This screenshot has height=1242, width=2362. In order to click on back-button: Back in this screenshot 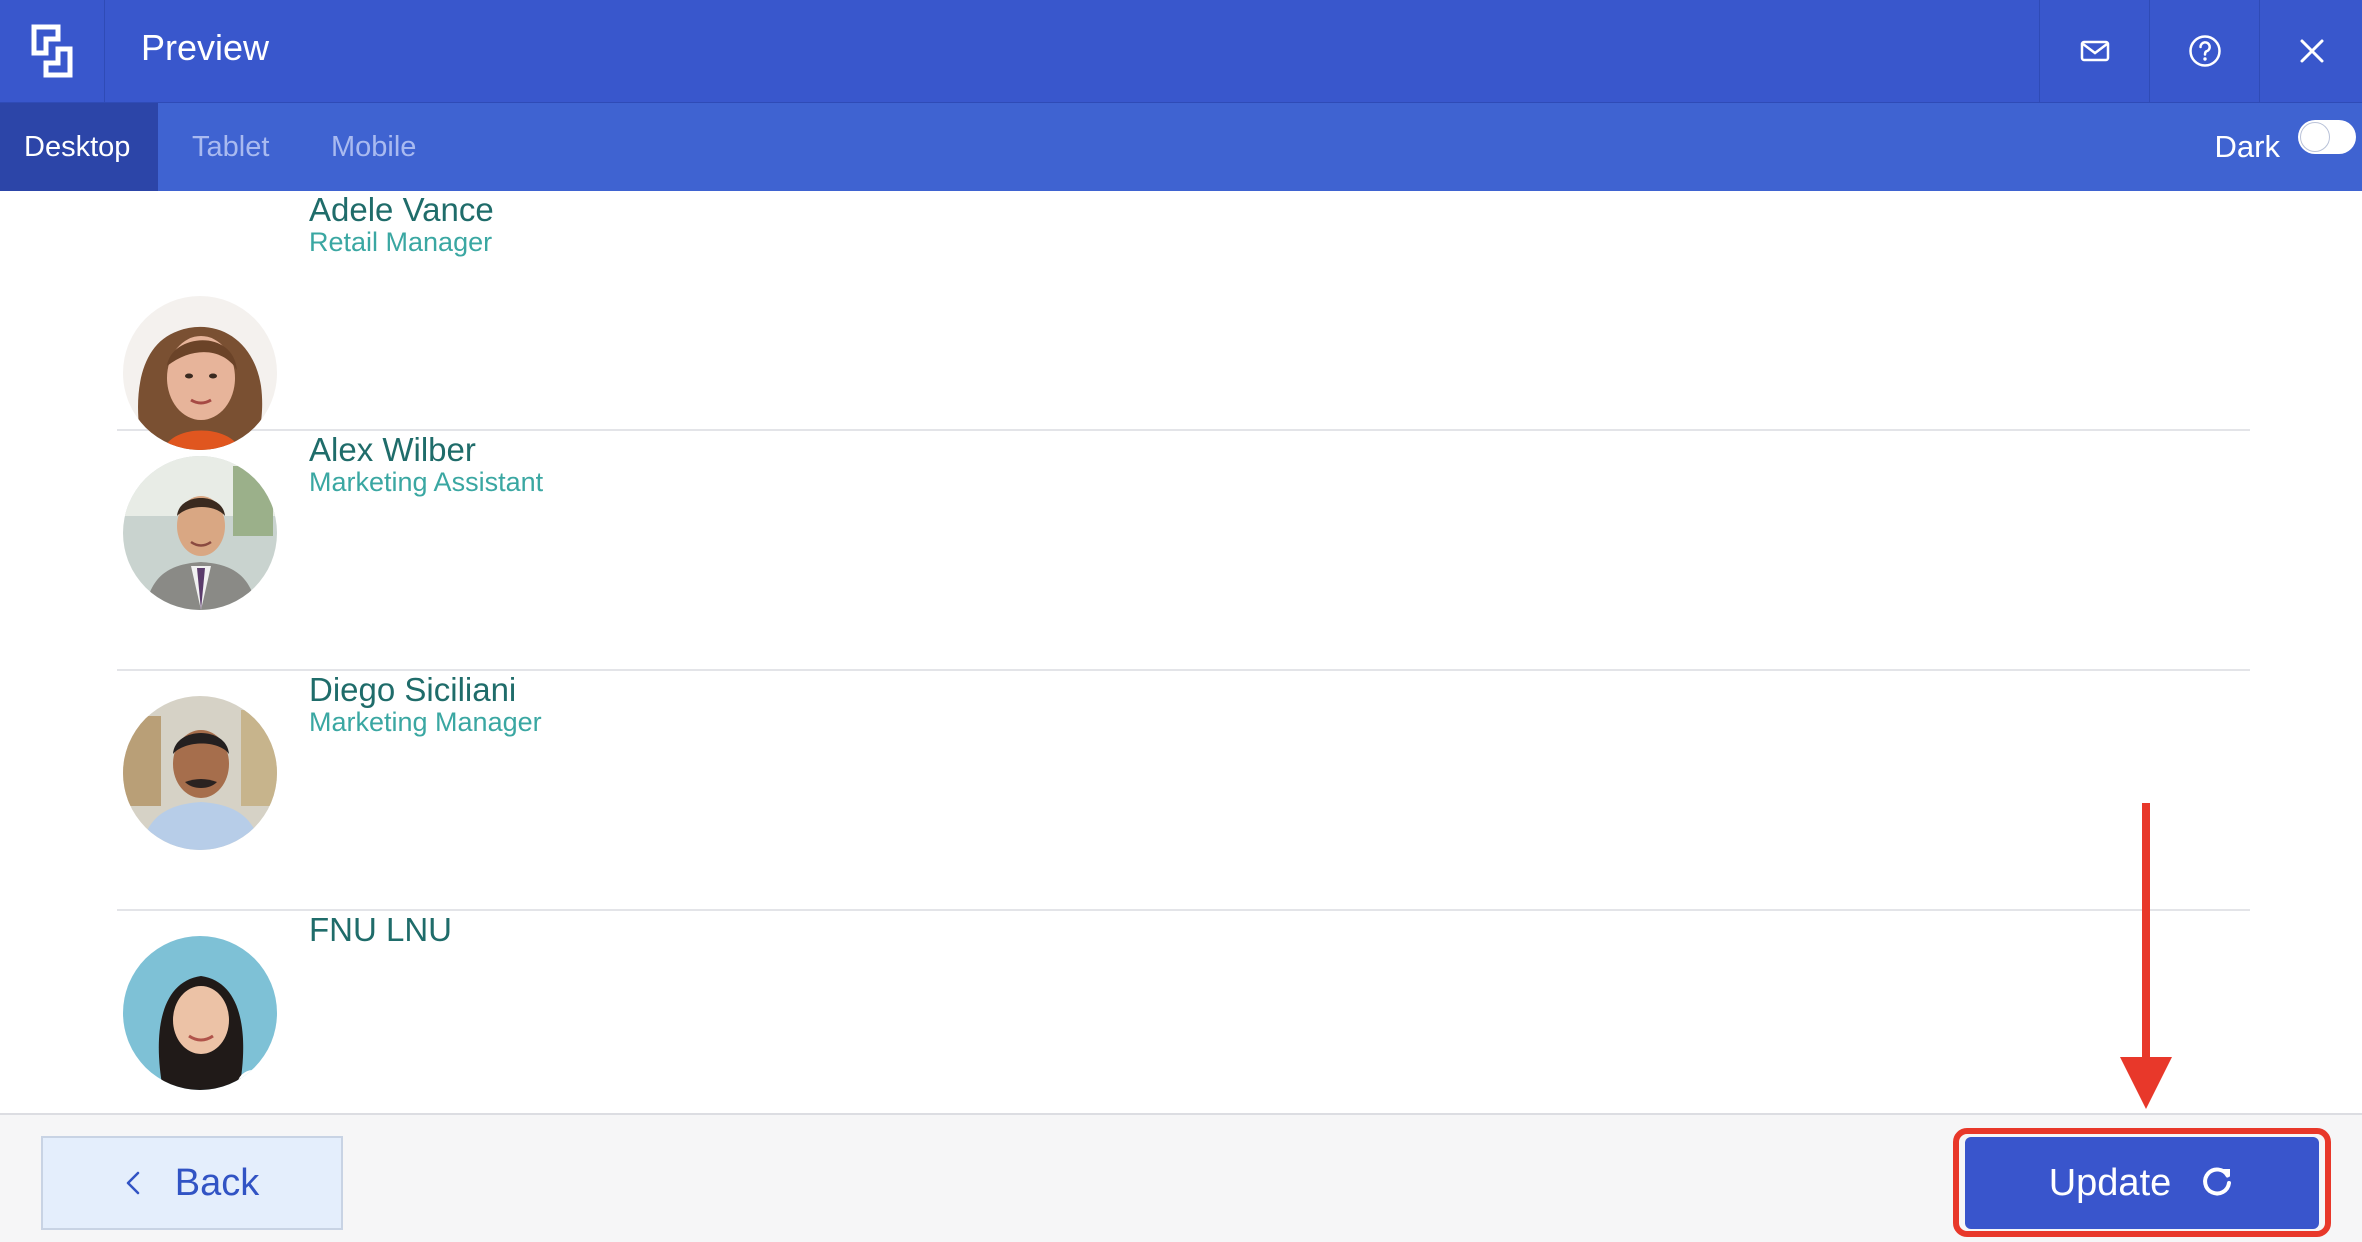, I will do `click(192, 1183)`.